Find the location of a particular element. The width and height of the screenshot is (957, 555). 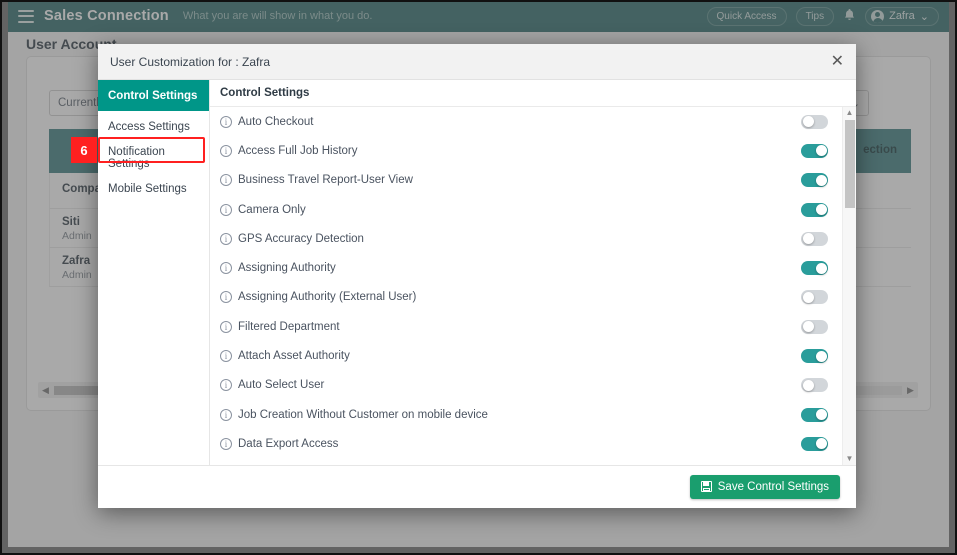

sidebar-item-label: Access Settings is located at coordinates (149, 126).